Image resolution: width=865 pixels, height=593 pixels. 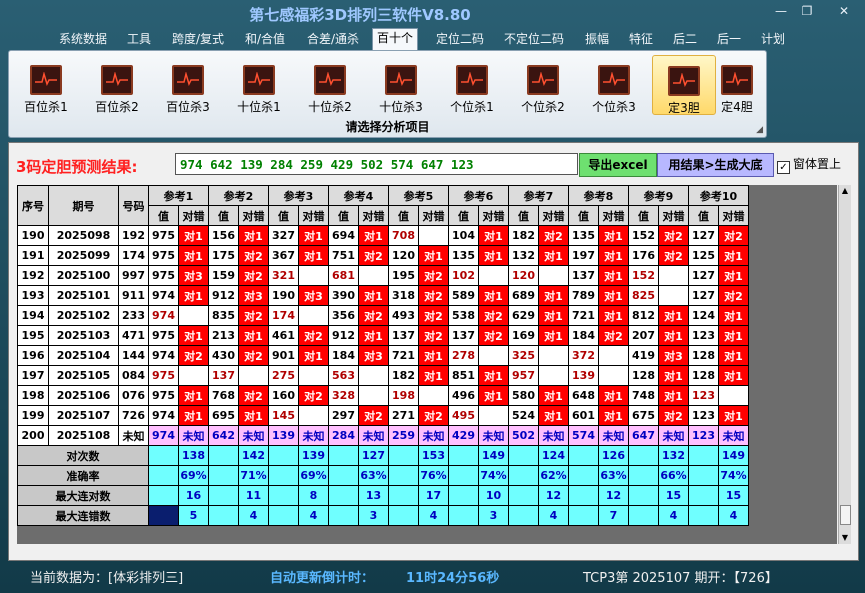 I want to click on cell-period: 2025101, so click(x=83, y=295).